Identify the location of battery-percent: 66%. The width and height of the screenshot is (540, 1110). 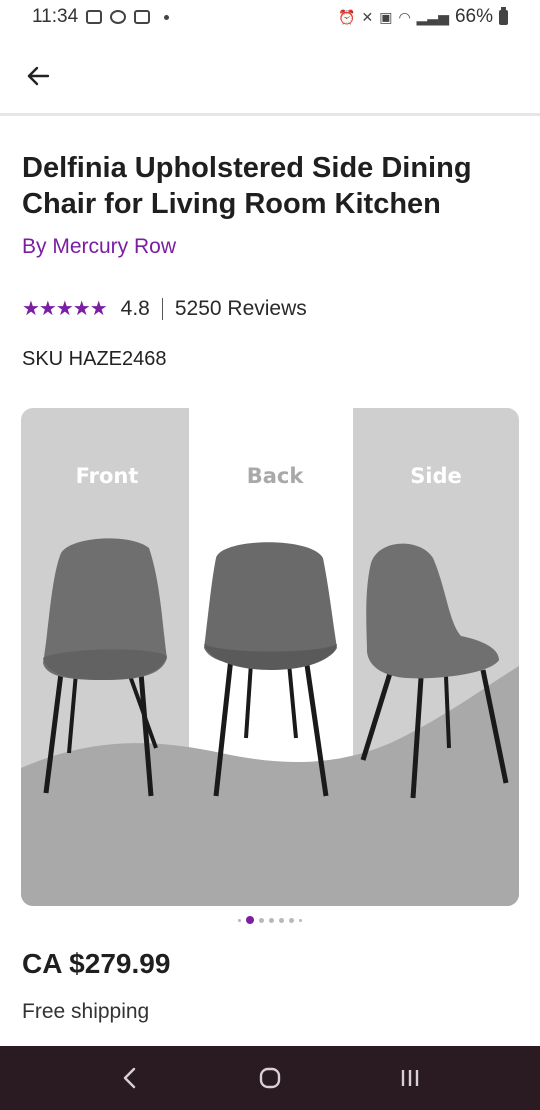
(473, 16).